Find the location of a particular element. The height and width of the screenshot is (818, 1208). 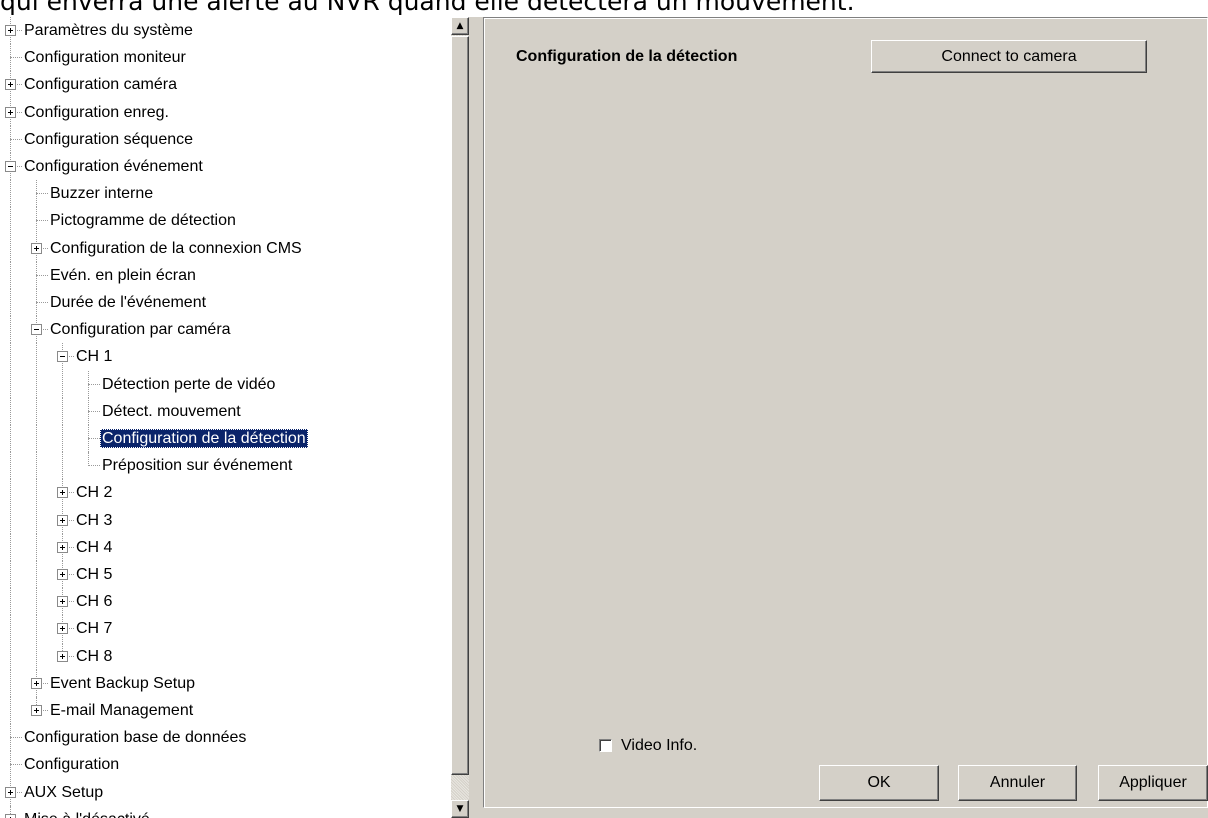

tree-node: Configuration événement is located at coordinates (225, 166).